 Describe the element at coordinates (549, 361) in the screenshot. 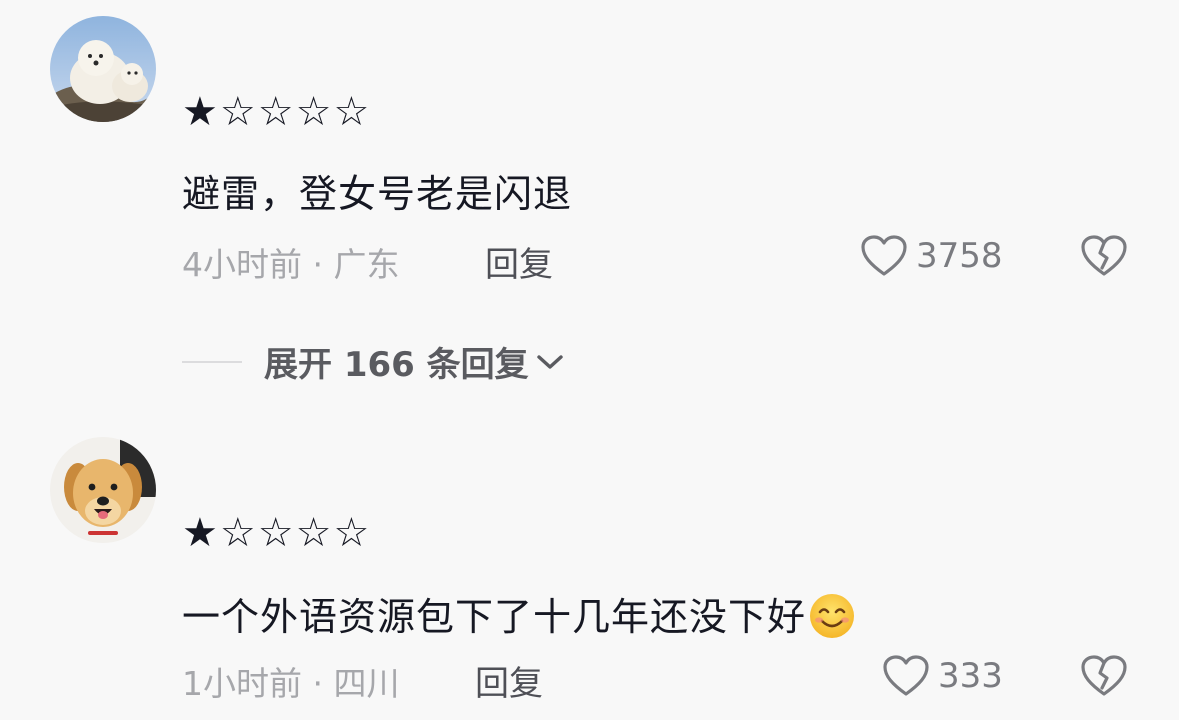

I see `chevron-down-icon` at that location.